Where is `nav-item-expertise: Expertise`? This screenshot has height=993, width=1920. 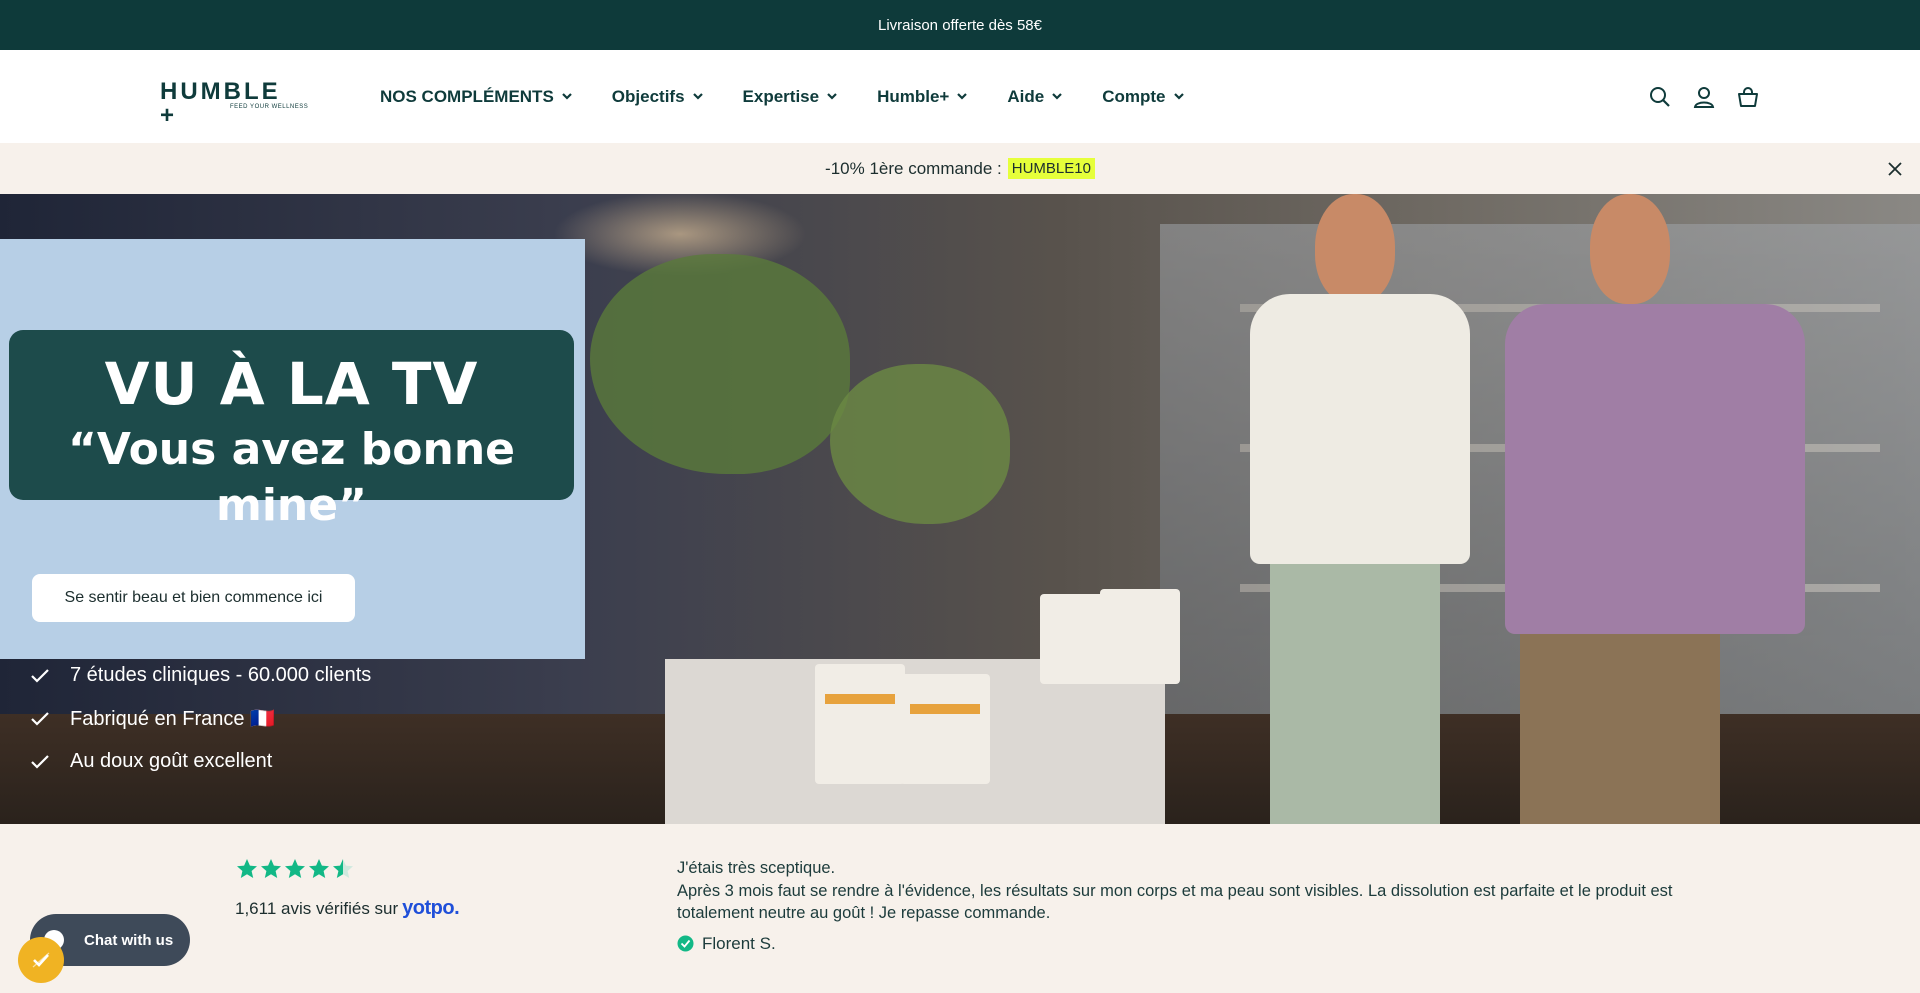
nav-item-expertise: Expertise is located at coordinates (790, 97).